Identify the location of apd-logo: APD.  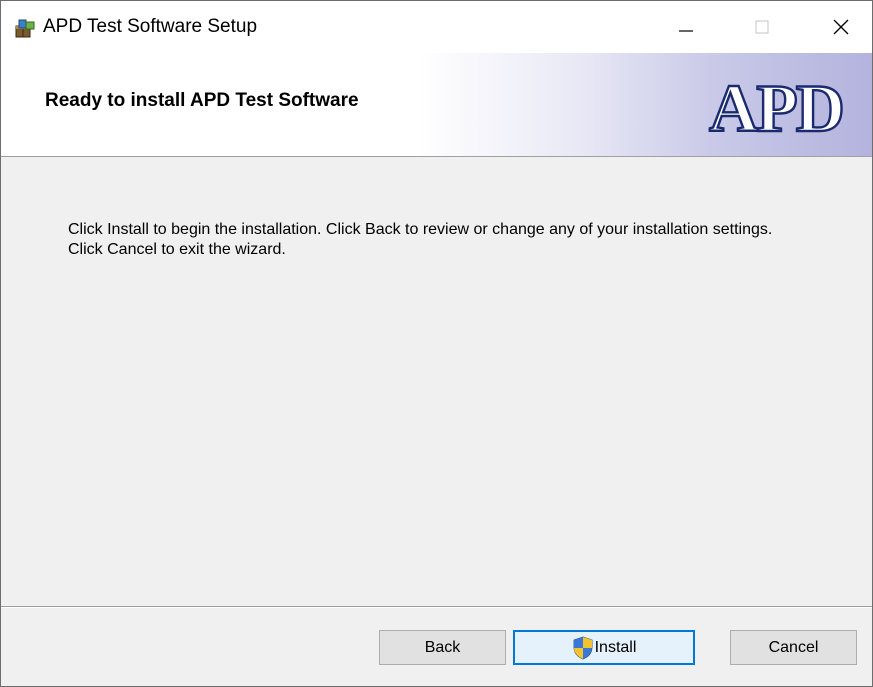
(777, 108).